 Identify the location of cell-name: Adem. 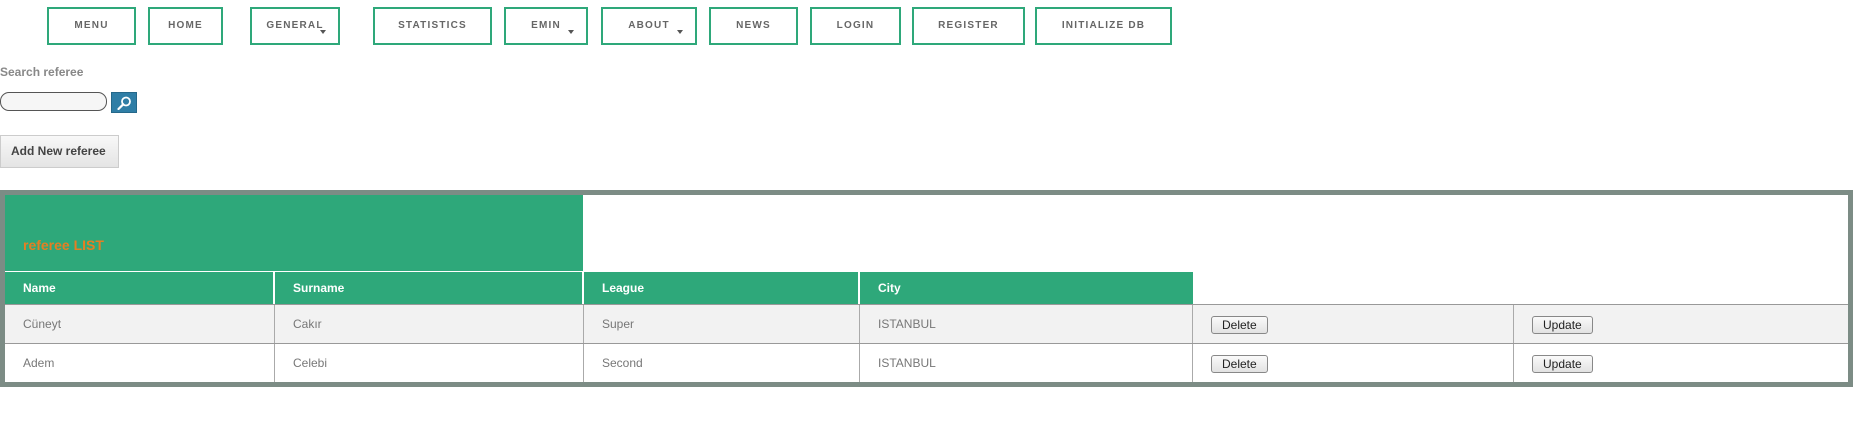
(140, 363).